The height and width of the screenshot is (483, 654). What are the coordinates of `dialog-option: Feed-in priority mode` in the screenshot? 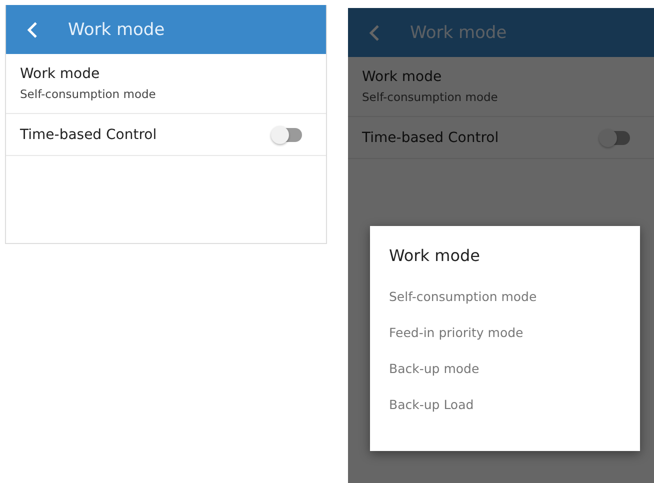 It's located at (514, 331).